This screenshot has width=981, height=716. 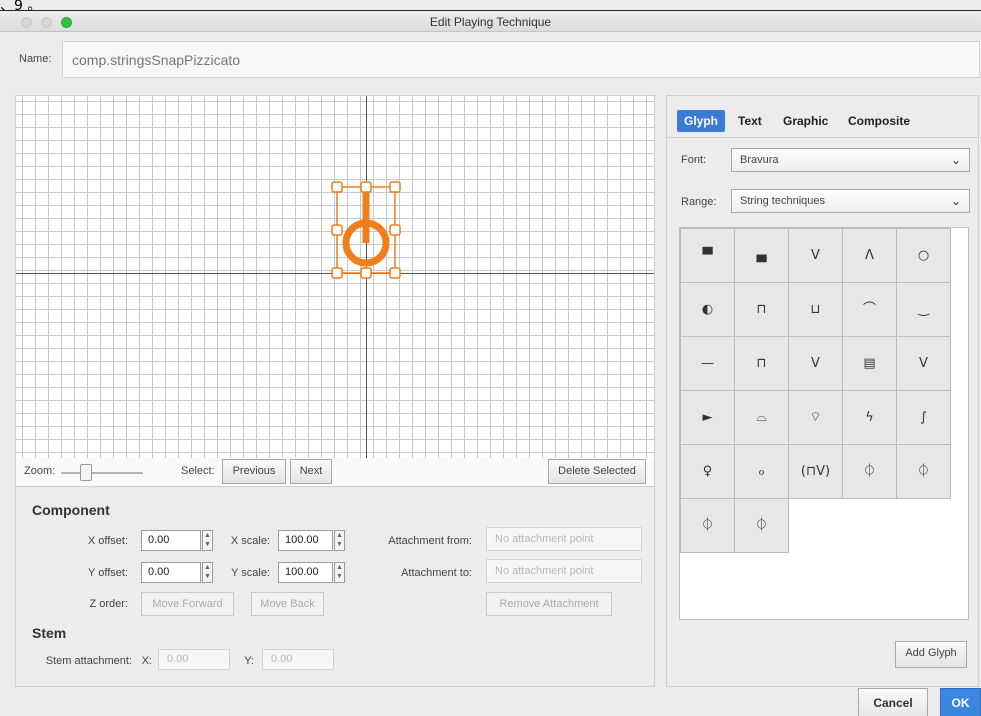 What do you see at coordinates (815, 309) in the screenshot?
I see `glyph-cell: ⊔` at bounding box center [815, 309].